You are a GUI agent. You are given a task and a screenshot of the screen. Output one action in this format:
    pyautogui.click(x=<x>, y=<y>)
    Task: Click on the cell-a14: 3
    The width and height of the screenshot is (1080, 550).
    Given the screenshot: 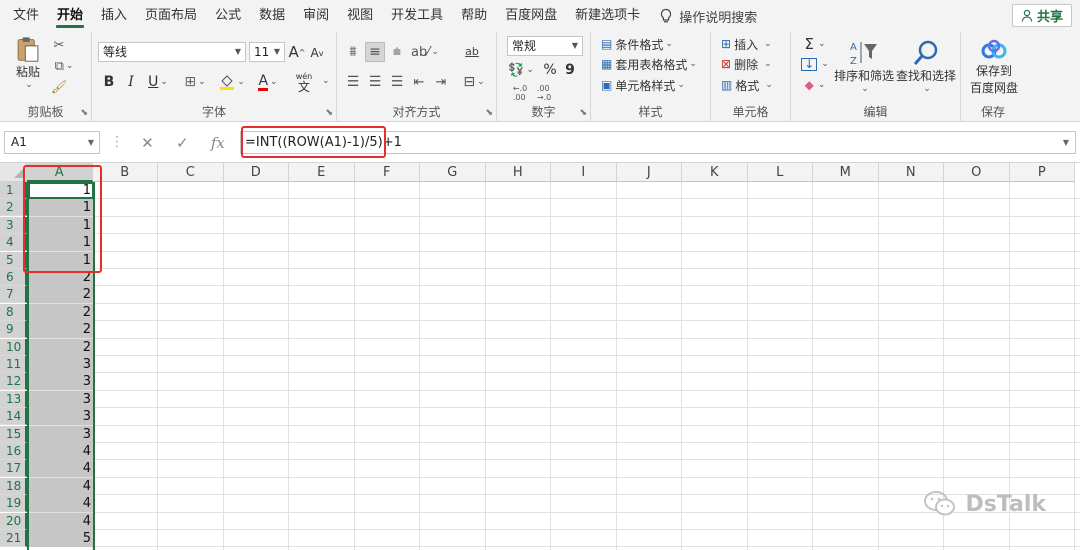 What is the action you would take?
    pyautogui.click(x=61, y=417)
    